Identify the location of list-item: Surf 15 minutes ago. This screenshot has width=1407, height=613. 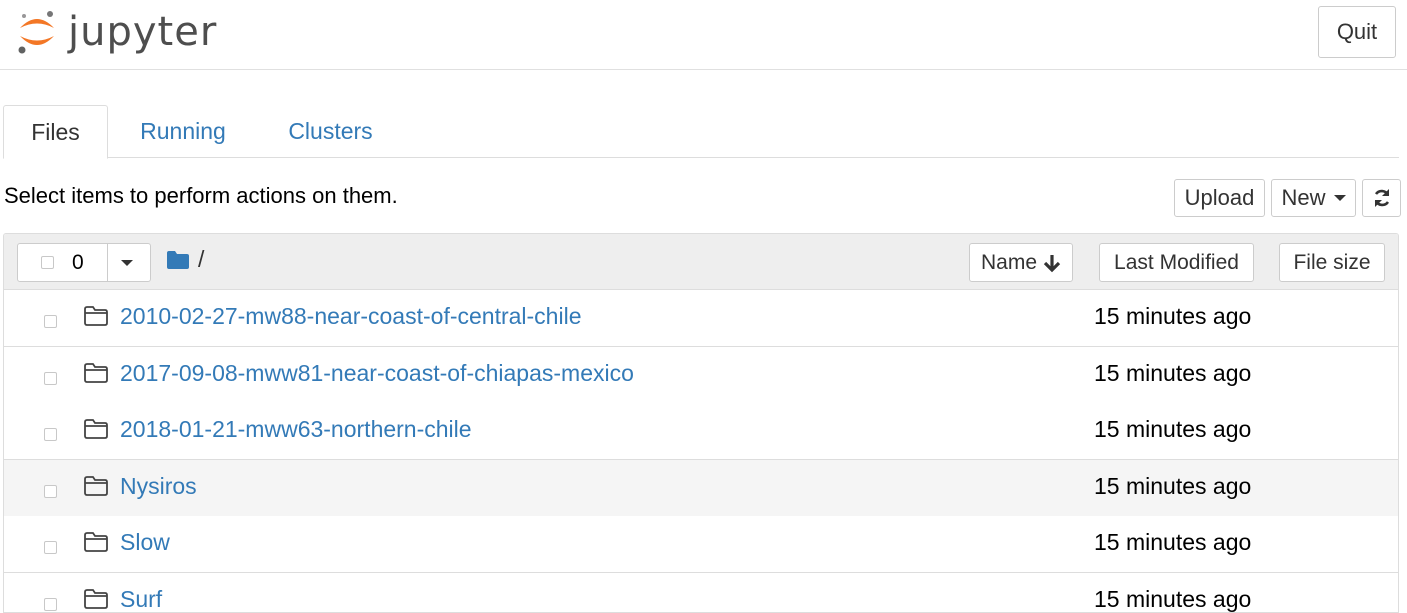
(701, 592).